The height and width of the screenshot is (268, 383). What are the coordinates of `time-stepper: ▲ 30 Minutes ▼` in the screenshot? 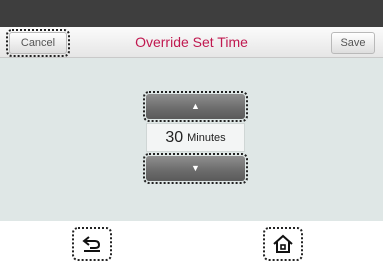 It's located at (195, 137).